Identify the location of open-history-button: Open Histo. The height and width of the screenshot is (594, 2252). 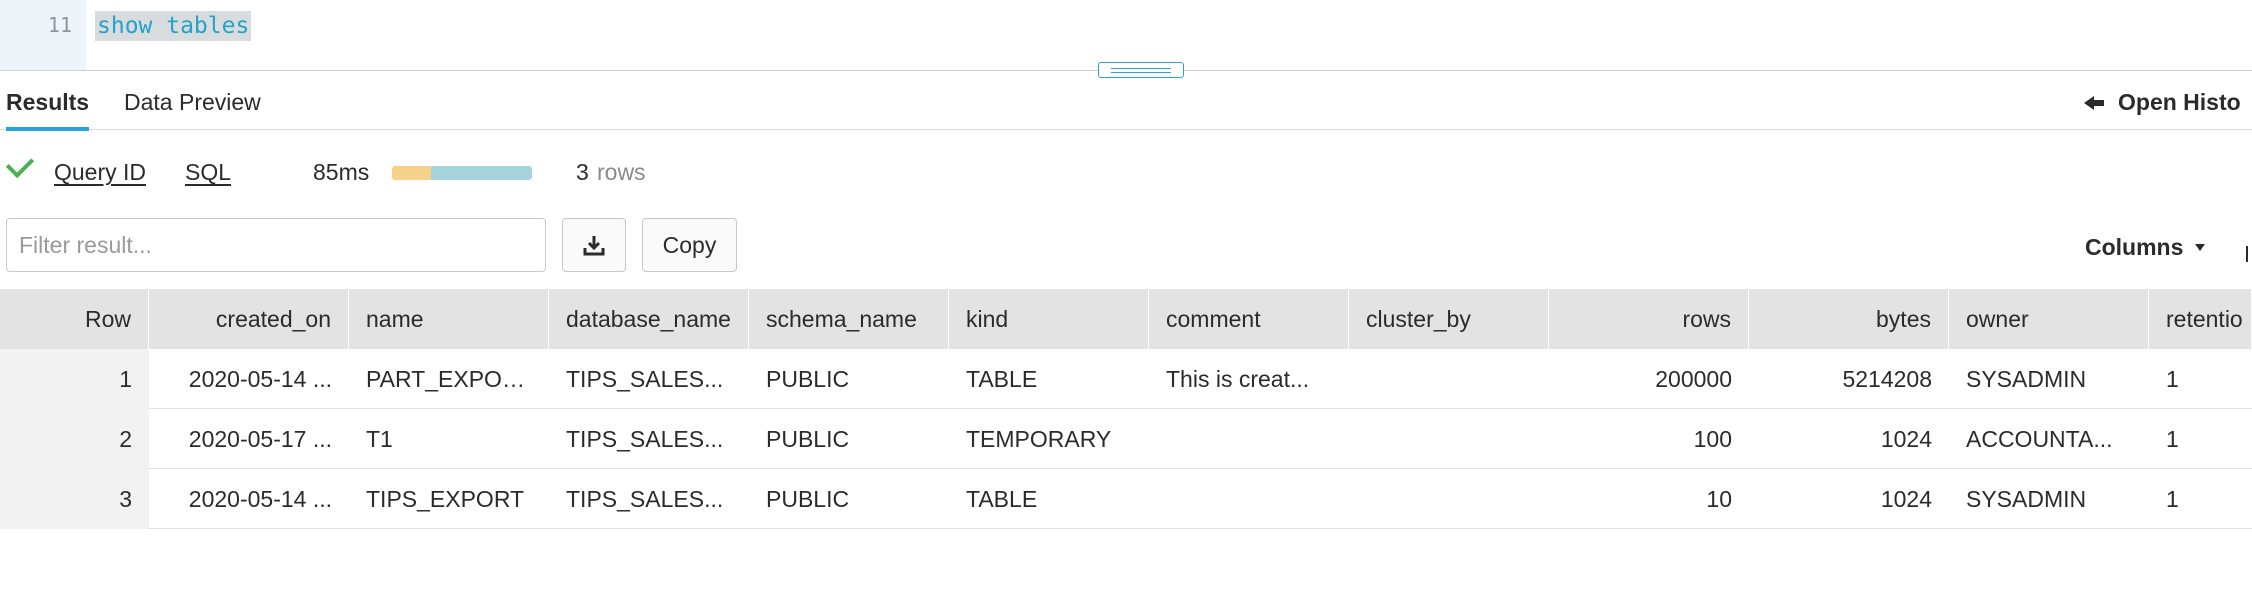
(2162, 102).